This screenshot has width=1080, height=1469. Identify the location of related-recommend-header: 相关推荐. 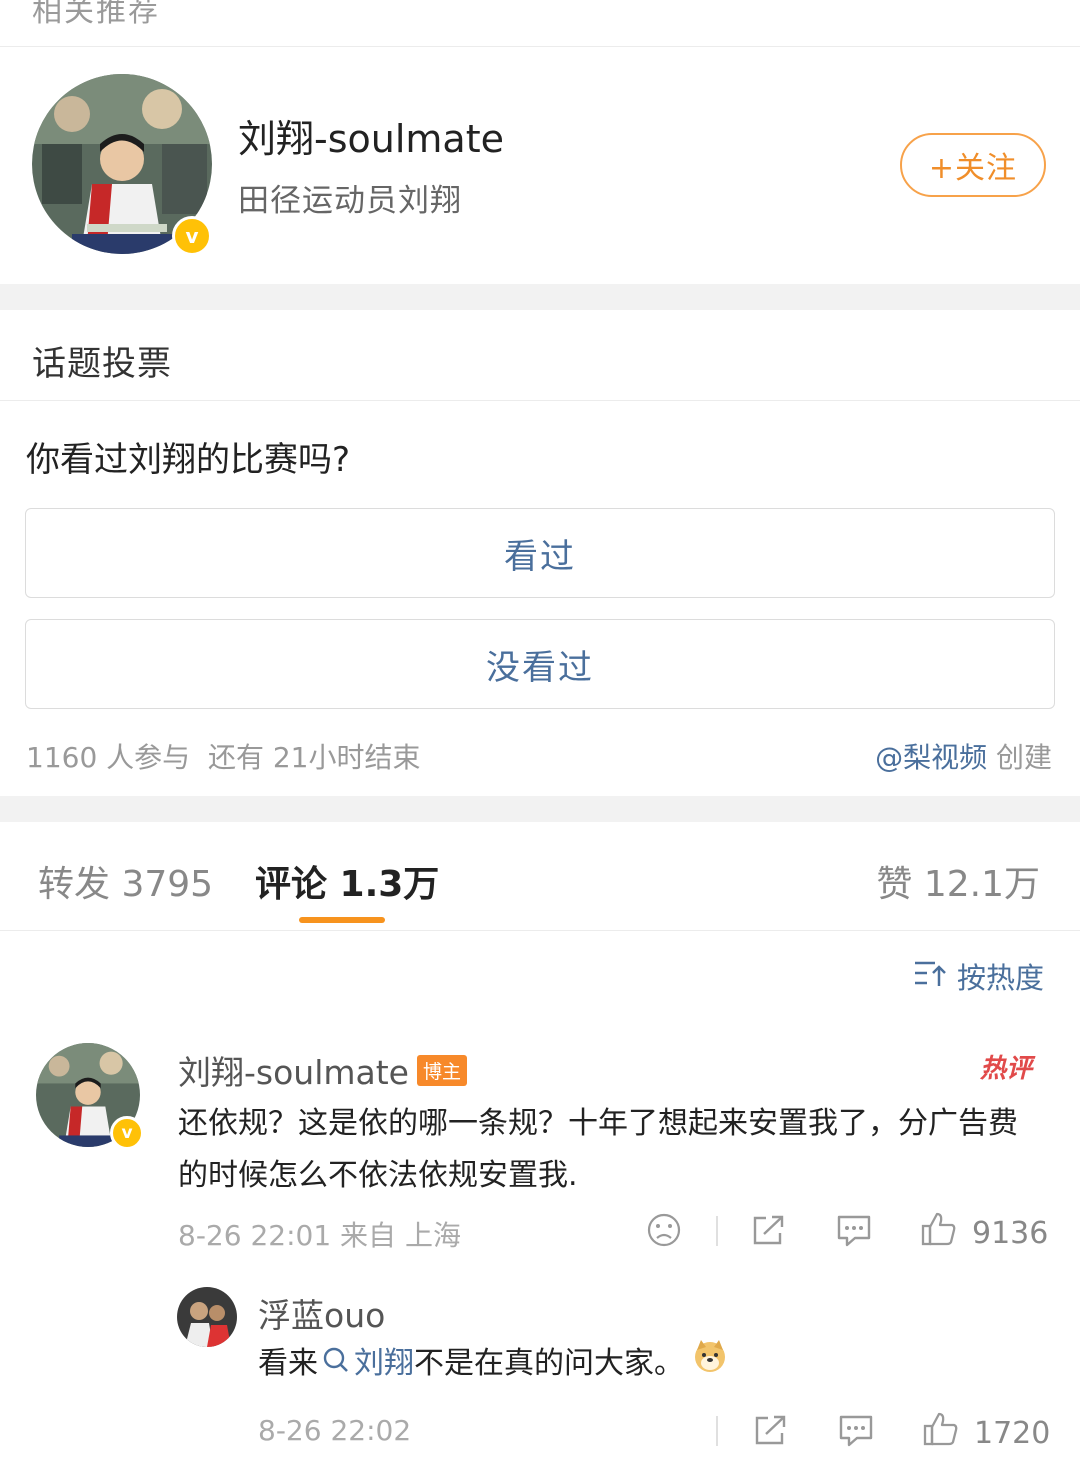
(96, 14).